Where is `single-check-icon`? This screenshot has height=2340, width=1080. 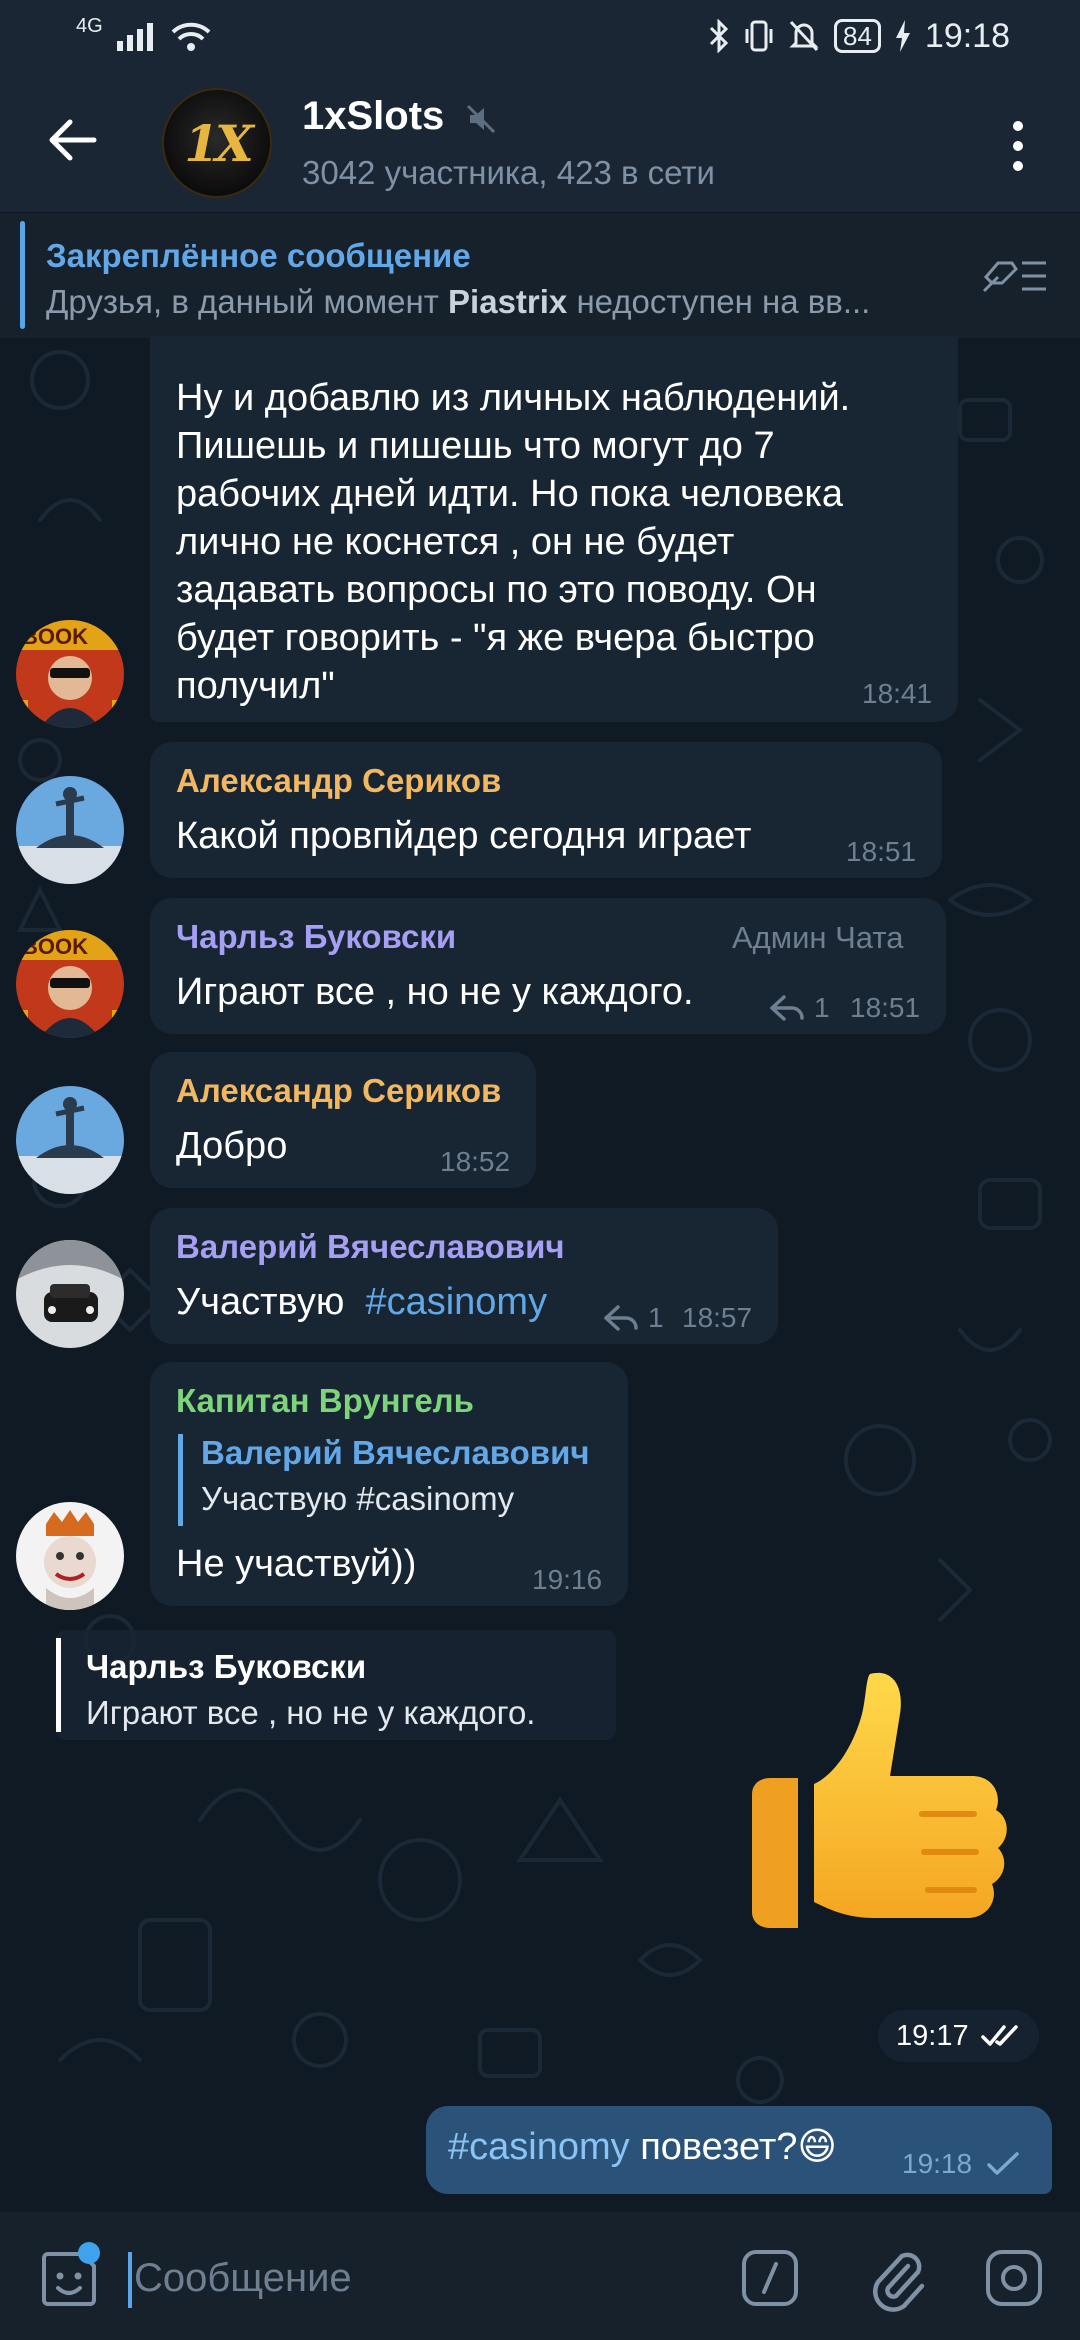 single-check-icon is located at coordinates (1003, 2163).